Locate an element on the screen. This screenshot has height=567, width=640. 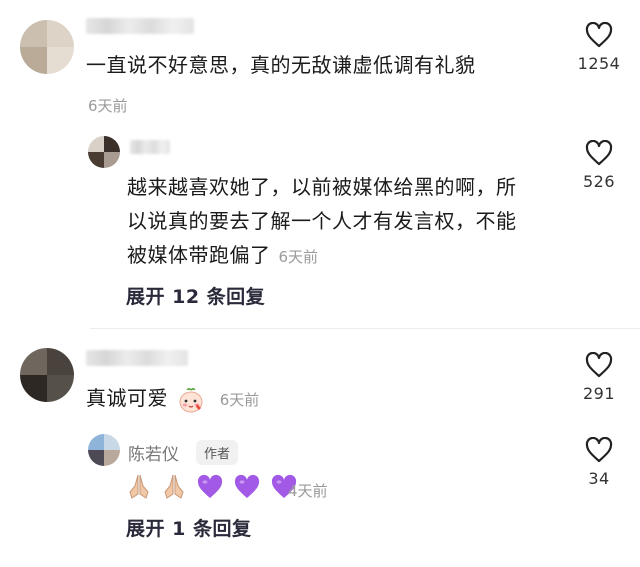
author-avatar is located at coordinates (104, 450).